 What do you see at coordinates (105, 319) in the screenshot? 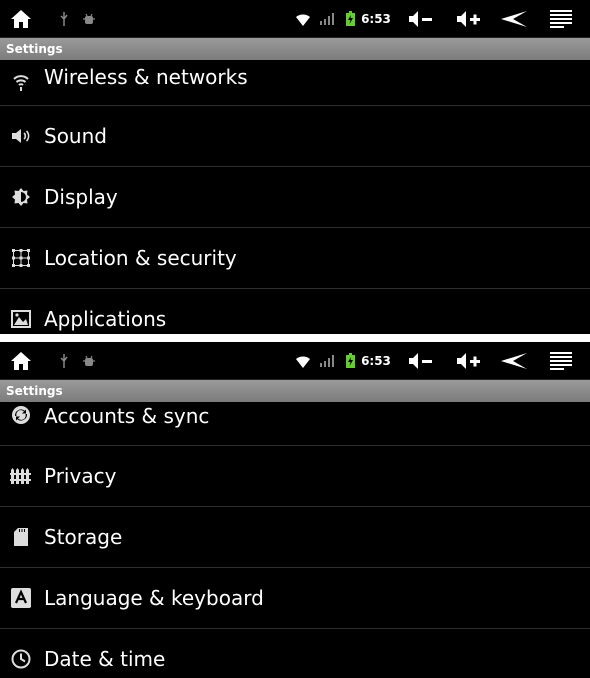
I see `settings-item-label: Applications` at bounding box center [105, 319].